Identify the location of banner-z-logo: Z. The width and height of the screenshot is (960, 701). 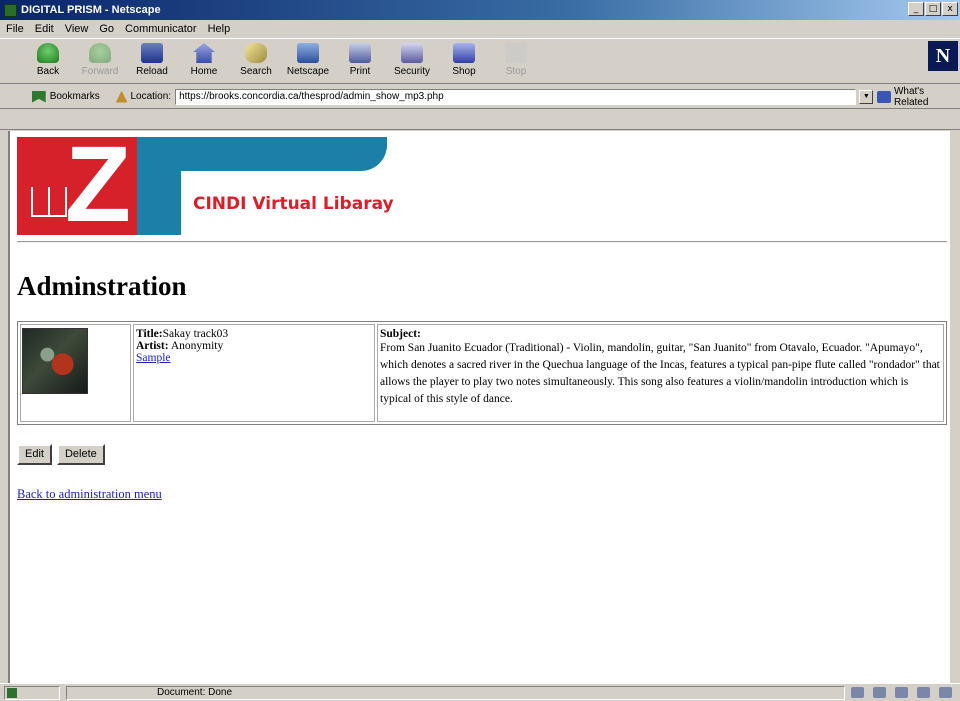
(98, 187).